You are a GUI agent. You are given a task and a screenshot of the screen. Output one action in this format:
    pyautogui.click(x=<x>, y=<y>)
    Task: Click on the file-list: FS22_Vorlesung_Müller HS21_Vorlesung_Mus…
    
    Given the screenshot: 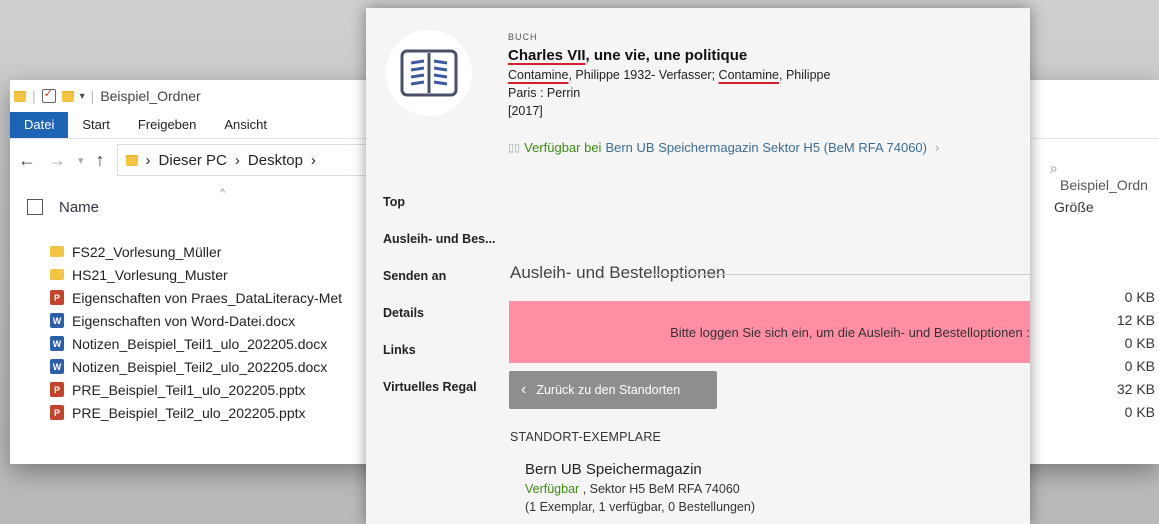 What is the action you would take?
    pyautogui.click(x=196, y=332)
    